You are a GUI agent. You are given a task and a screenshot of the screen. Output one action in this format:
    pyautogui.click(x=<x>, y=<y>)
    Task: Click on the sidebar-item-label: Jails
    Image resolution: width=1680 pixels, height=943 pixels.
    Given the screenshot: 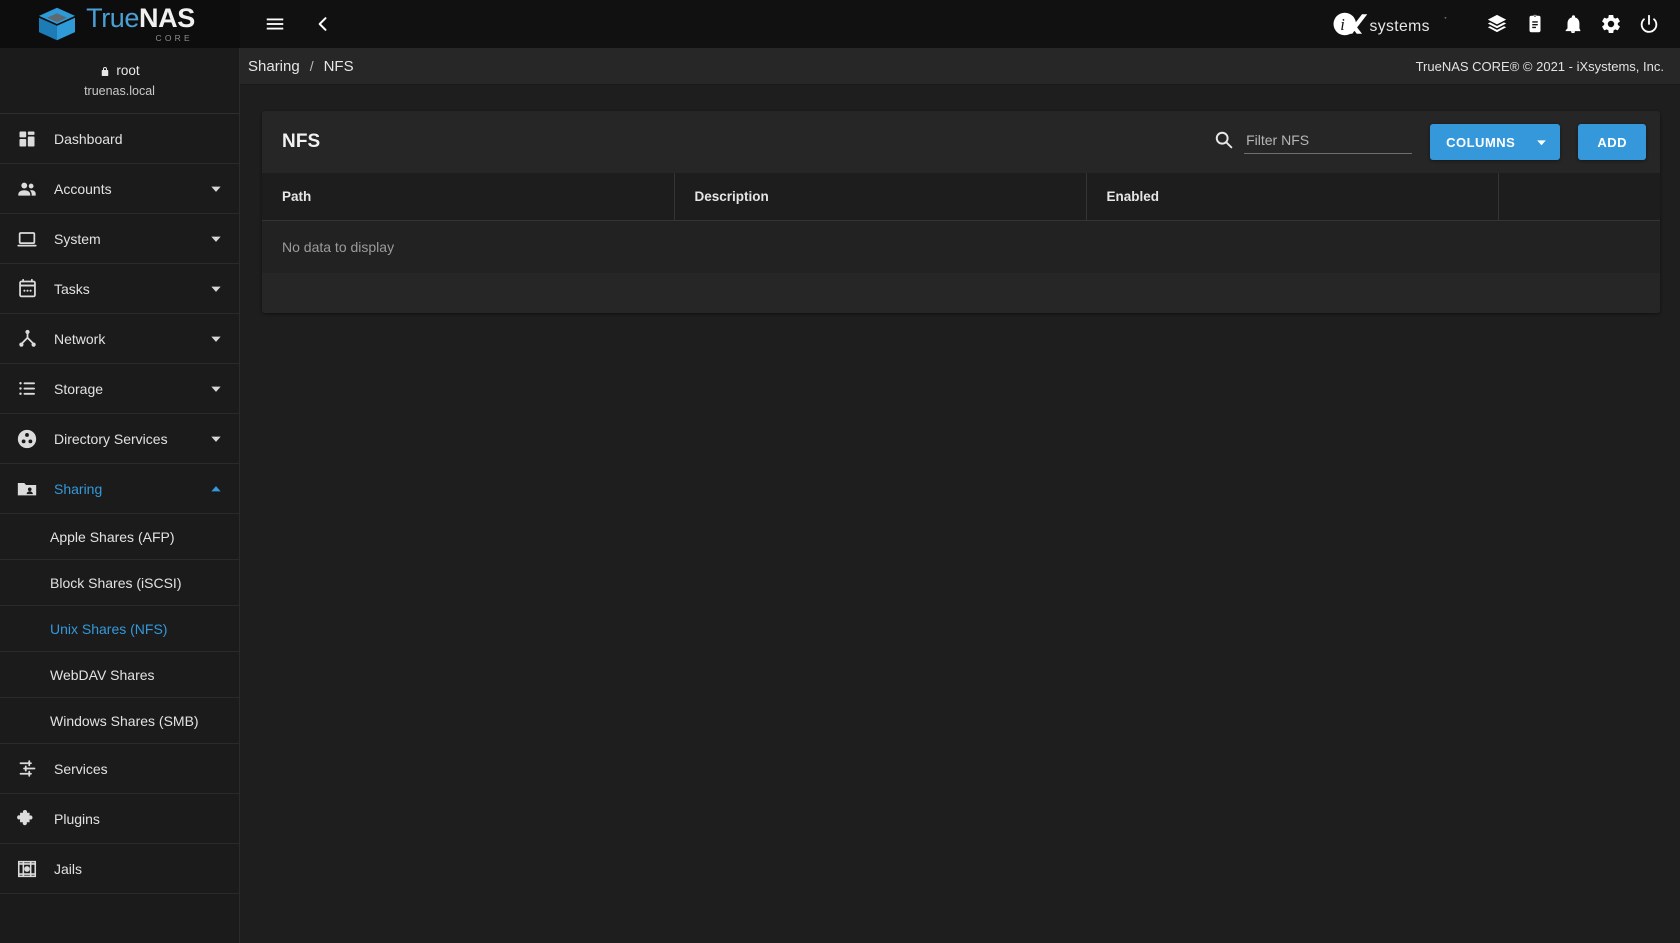 What is the action you would take?
    pyautogui.click(x=68, y=868)
    